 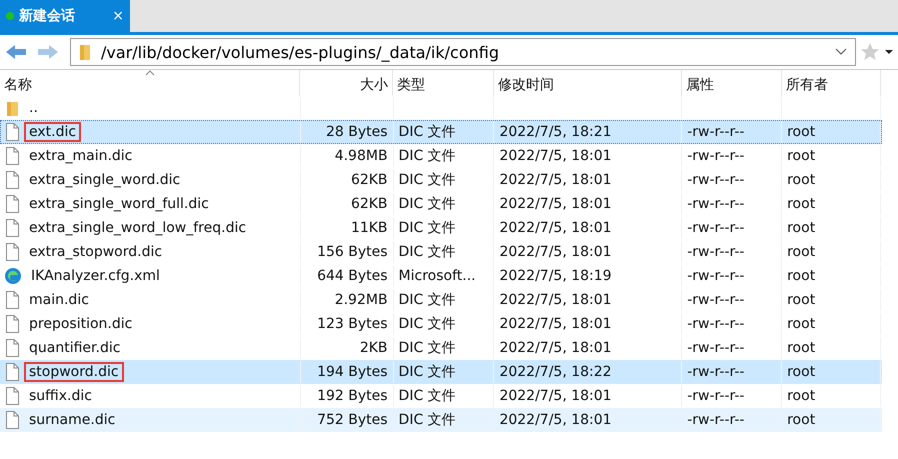 I want to click on file-row: preposition.dic 123 Bytes DIC 文件 2022/7/5, 18:01 -rw-r--r-- root, so click(x=441, y=324).